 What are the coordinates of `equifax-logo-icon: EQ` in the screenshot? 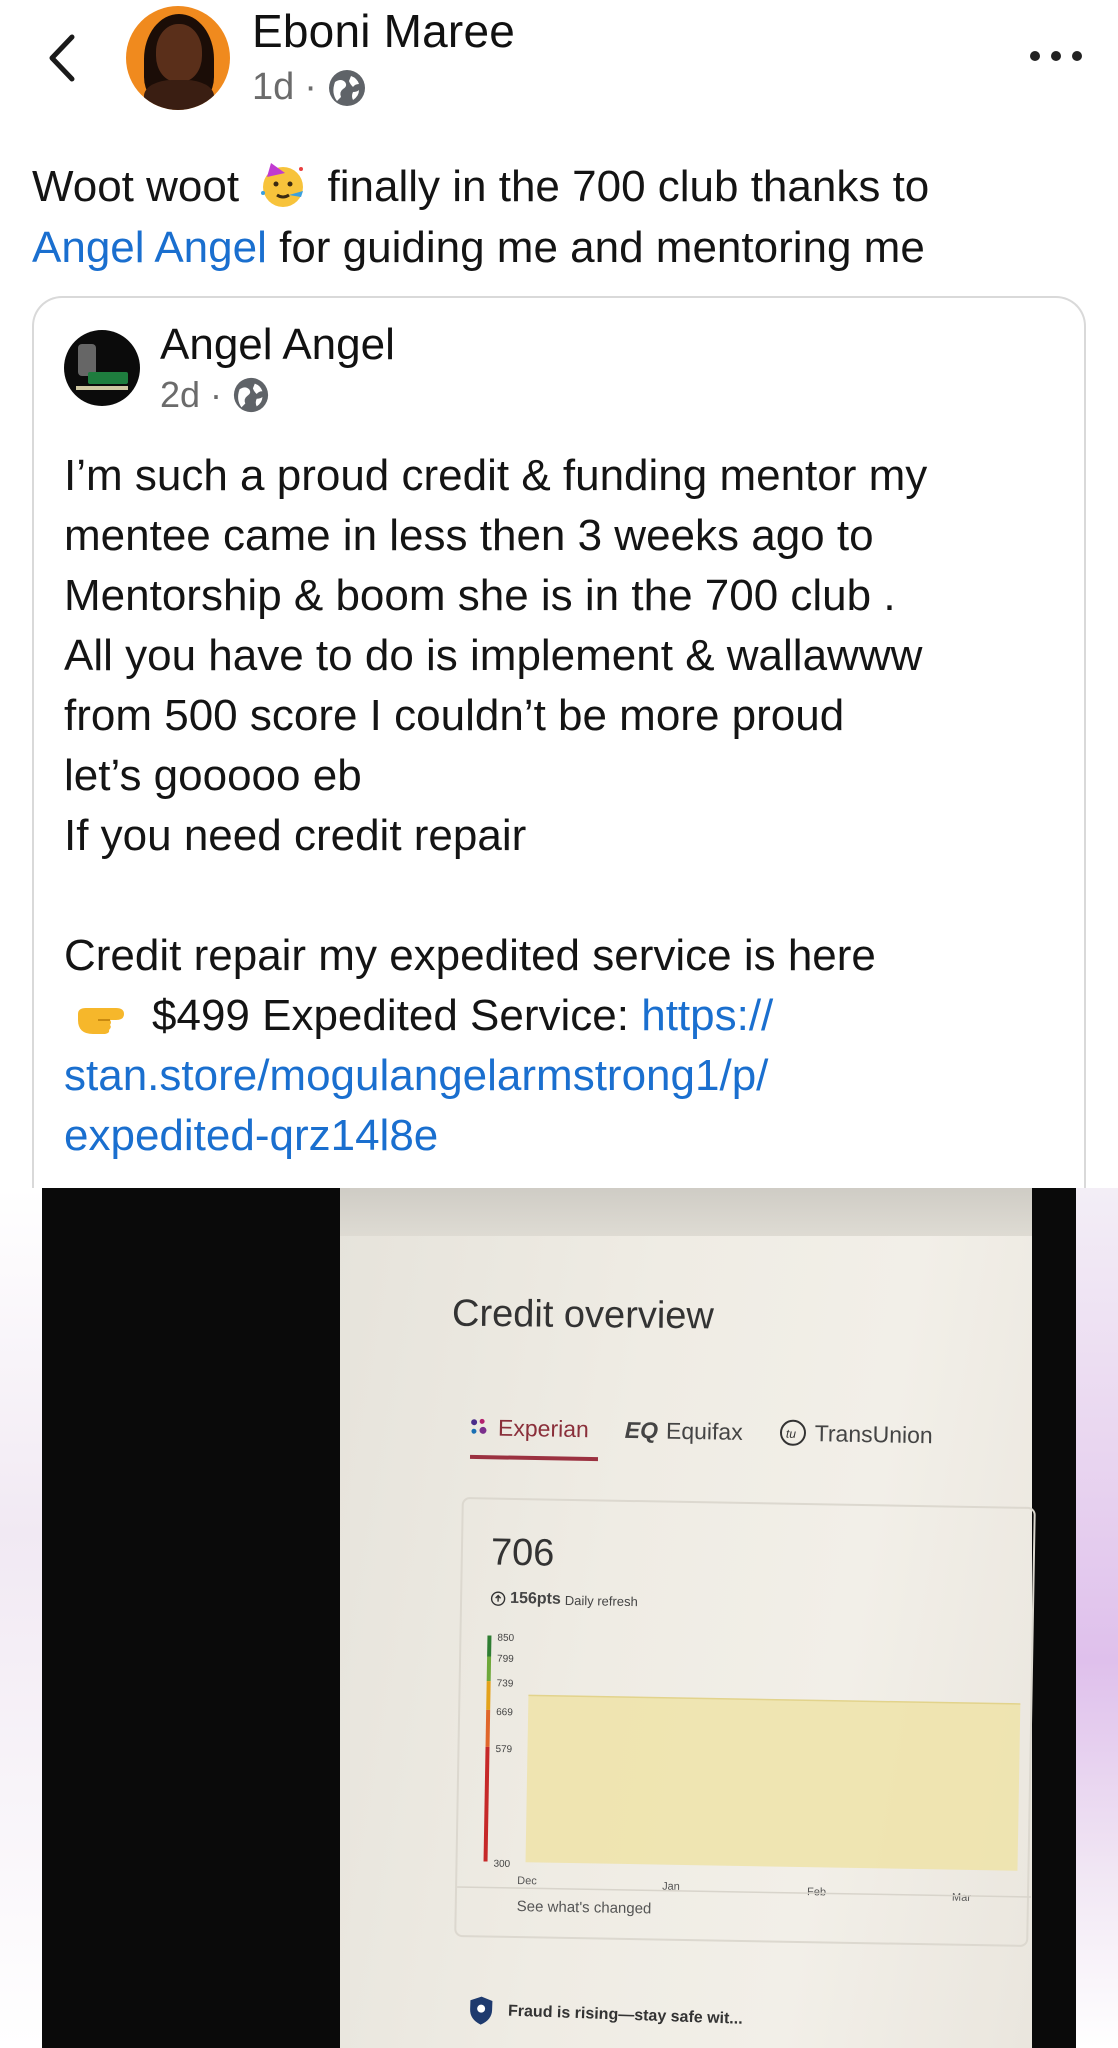 It's located at (641, 1429).